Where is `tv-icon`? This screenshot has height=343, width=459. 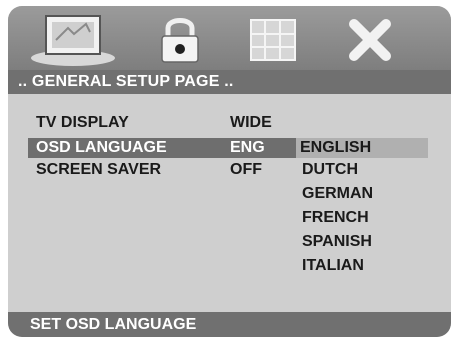 tv-icon is located at coordinates (73, 40).